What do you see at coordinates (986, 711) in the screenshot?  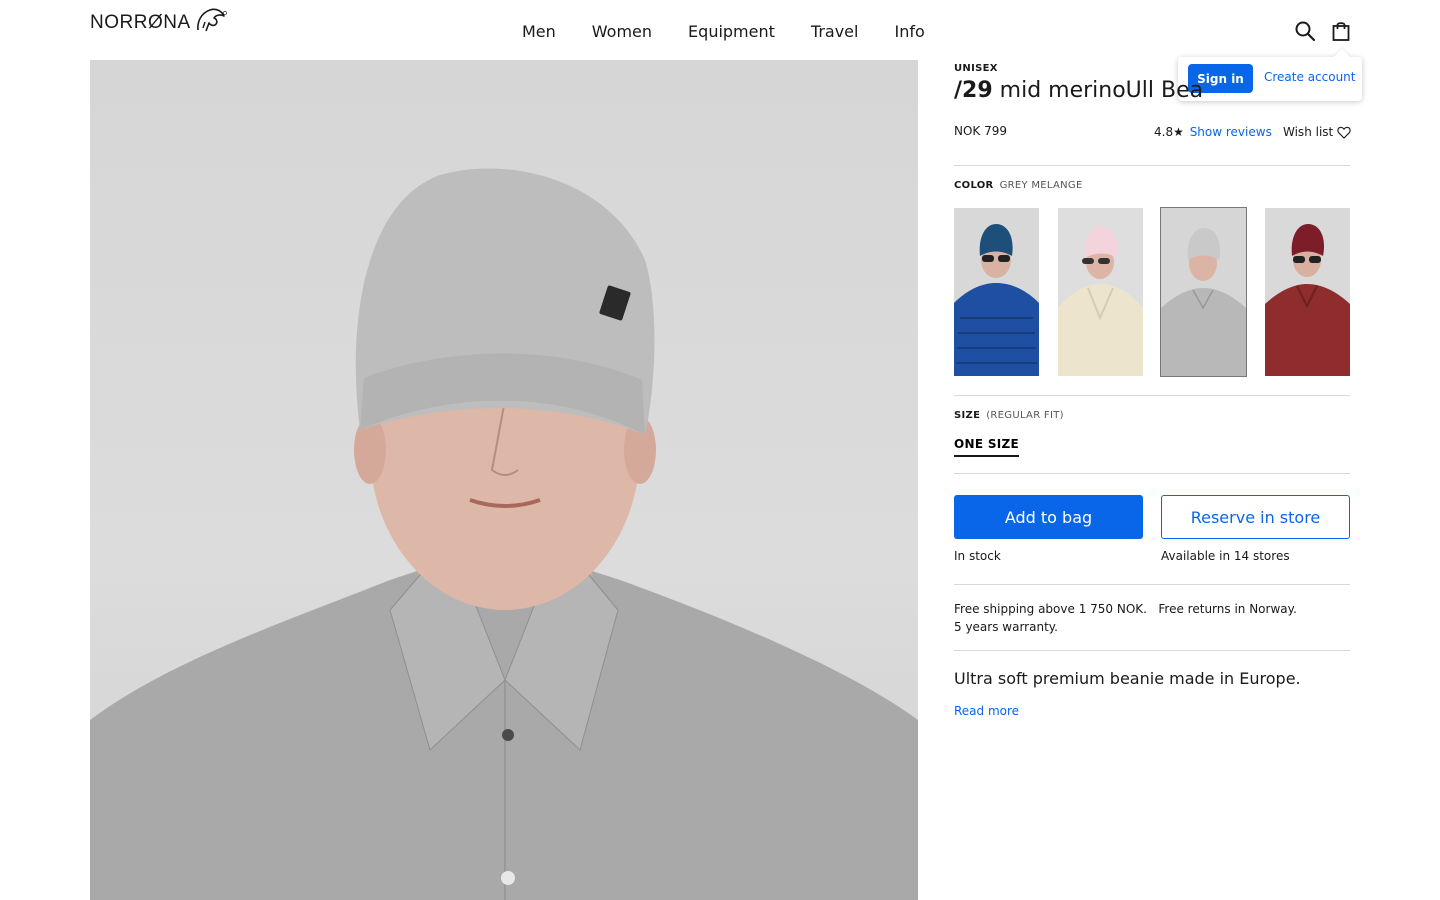 I see `read-more-link: Read more` at bounding box center [986, 711].